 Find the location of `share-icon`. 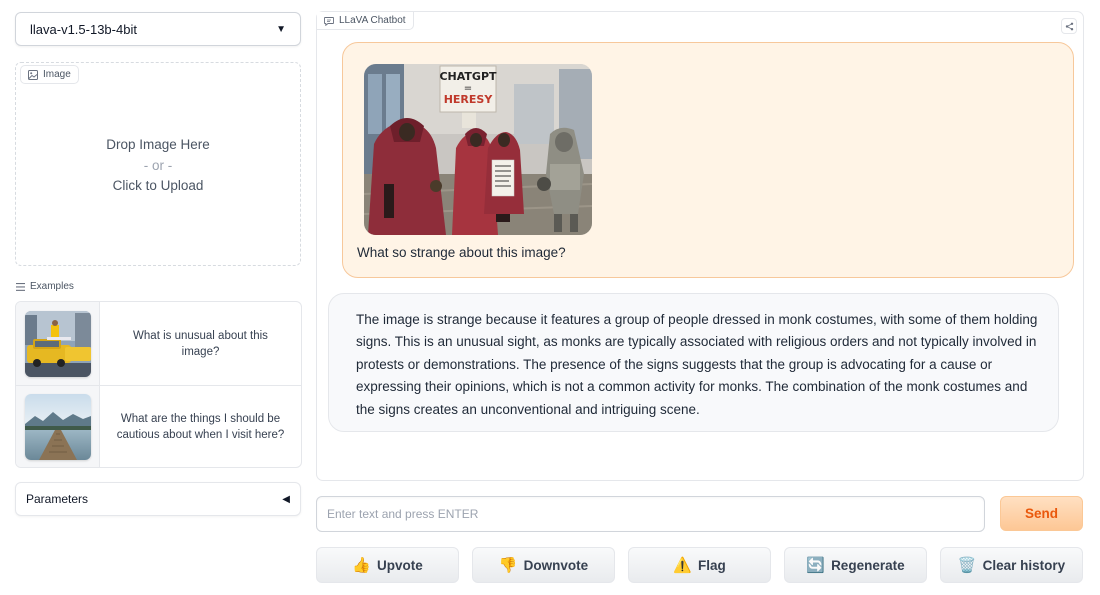

share-icon is located at coordinates (1069, 26).